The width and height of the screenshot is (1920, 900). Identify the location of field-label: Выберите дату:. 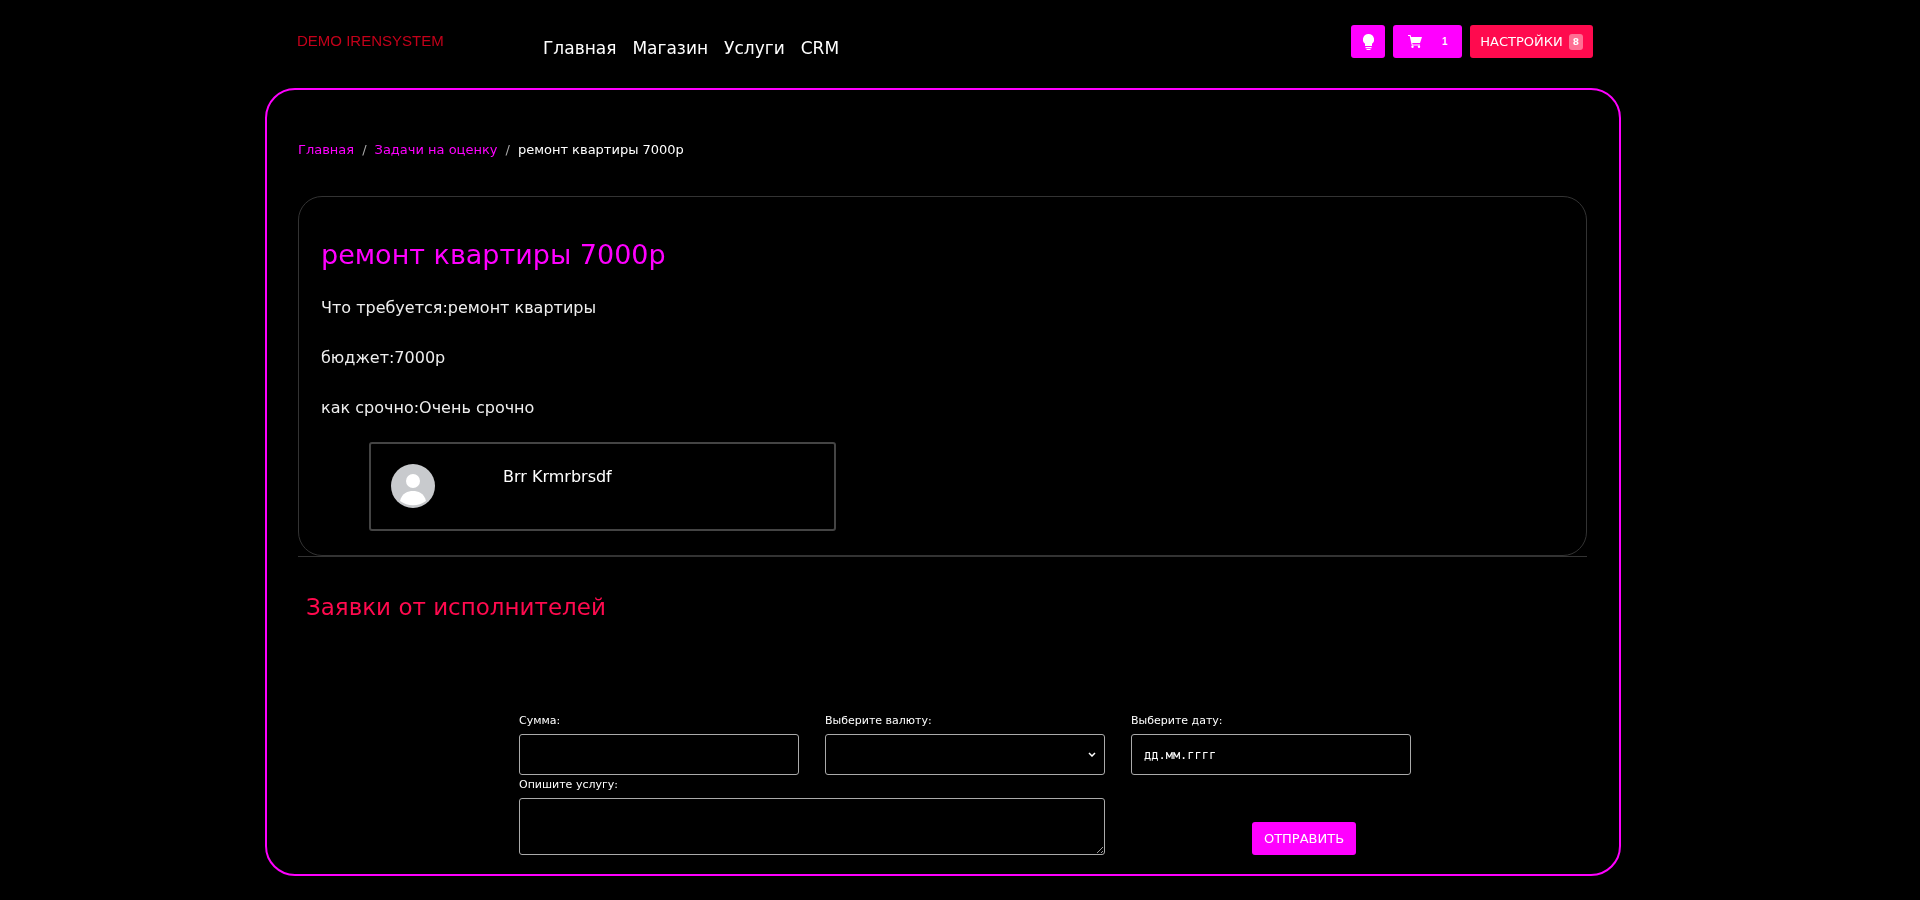
(1177, 720).